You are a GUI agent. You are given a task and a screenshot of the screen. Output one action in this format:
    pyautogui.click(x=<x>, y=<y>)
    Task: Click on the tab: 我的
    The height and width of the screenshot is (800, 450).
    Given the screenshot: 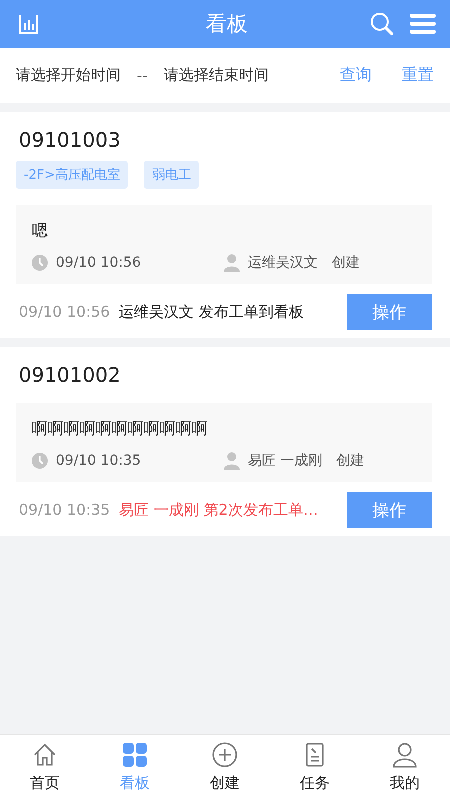 What is the action you would take?
    pyautogui.click(x=405, y=767)
    